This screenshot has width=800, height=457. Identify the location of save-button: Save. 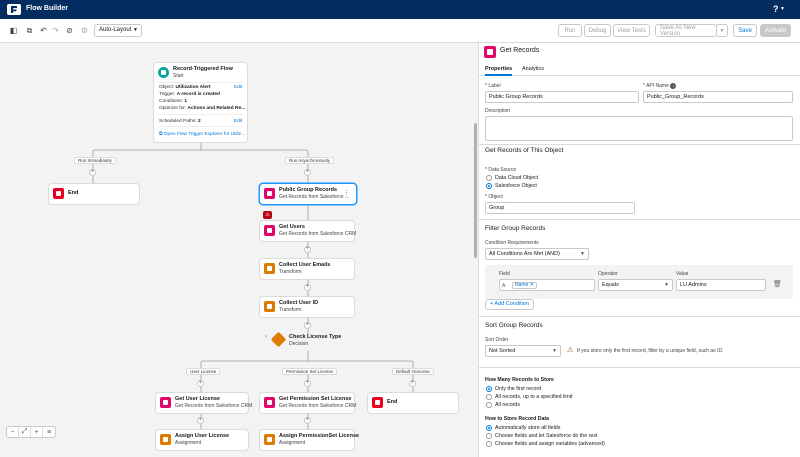
(745, 30).